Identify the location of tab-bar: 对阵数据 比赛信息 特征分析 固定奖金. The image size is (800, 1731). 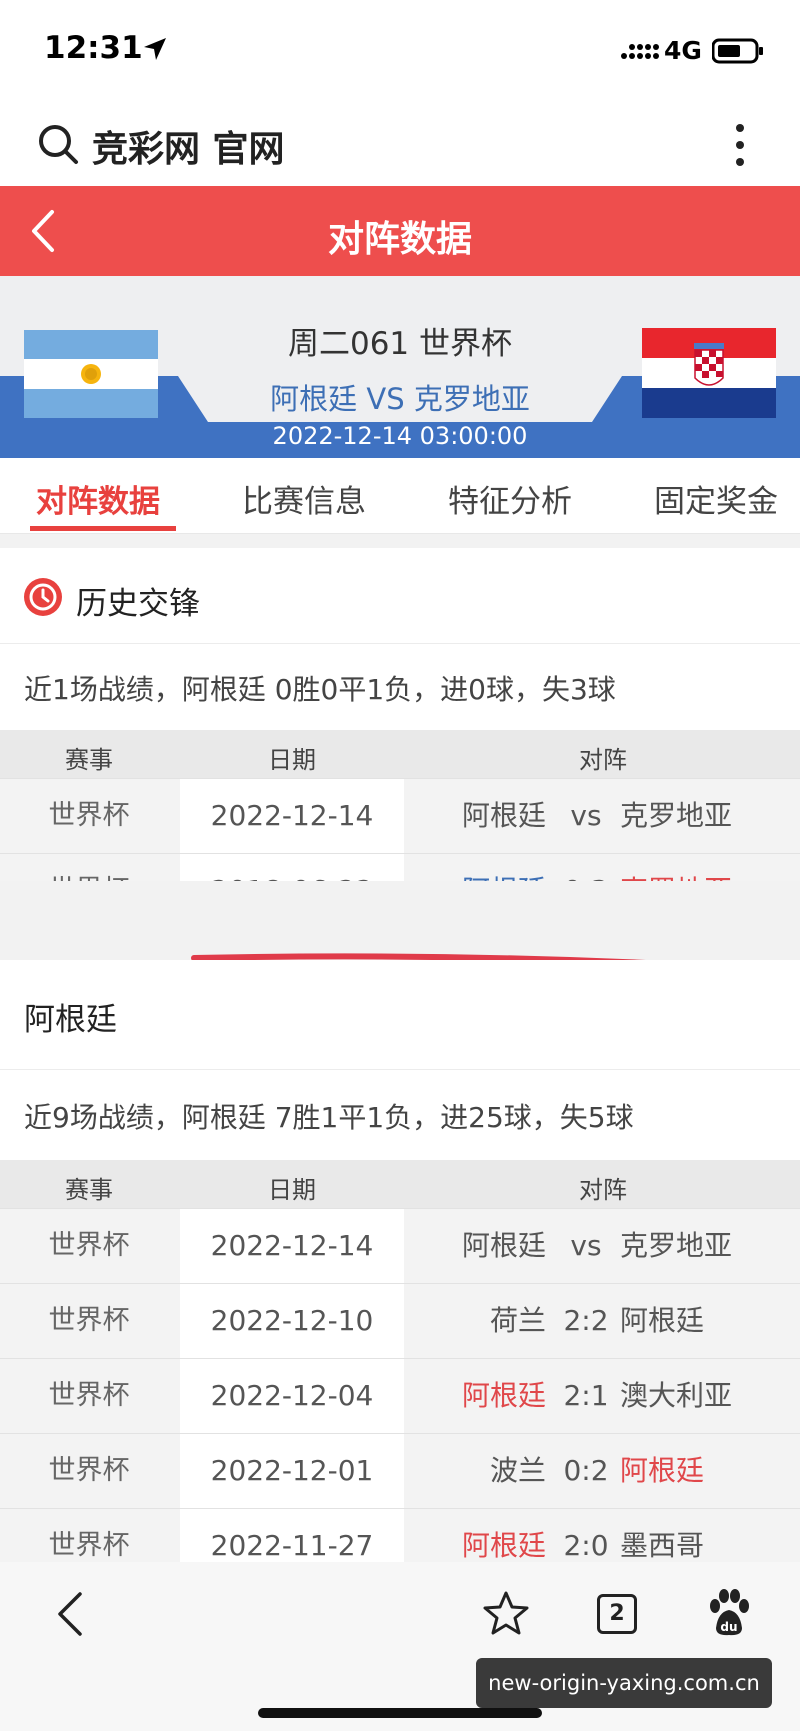
(400, 496).